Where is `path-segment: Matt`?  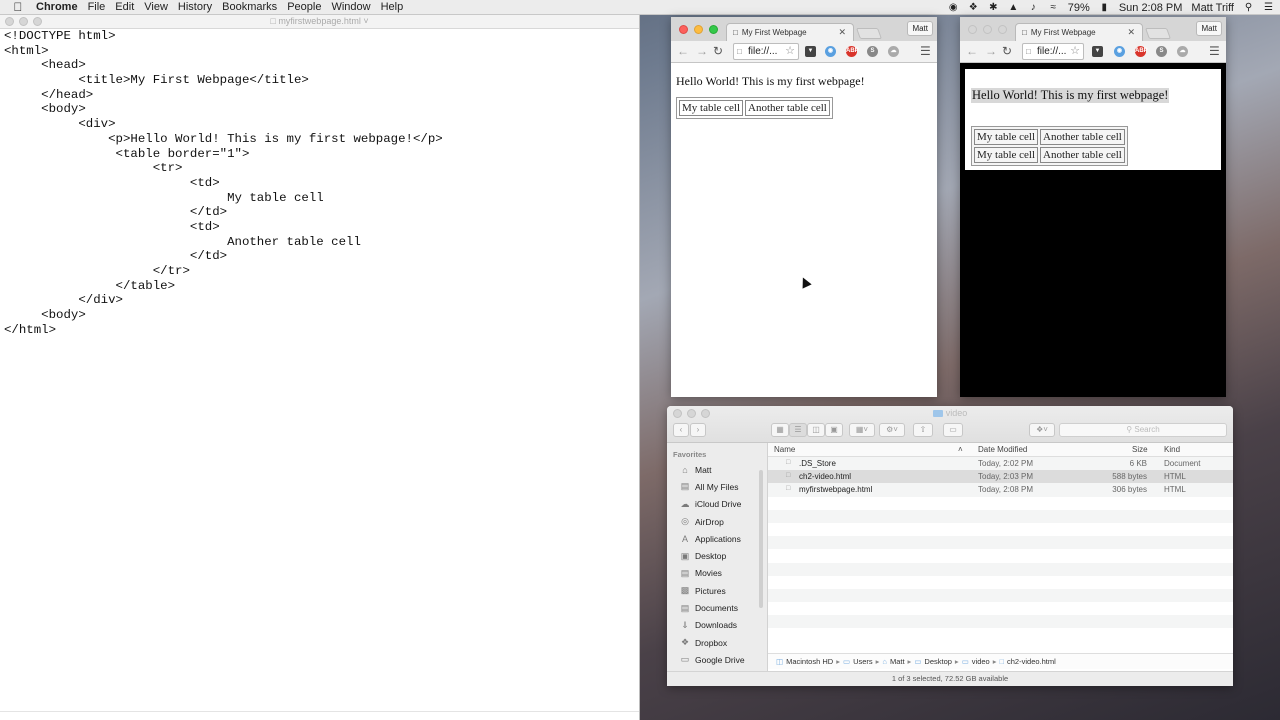
path-segment: Matt is located at coordinates (897, 661).